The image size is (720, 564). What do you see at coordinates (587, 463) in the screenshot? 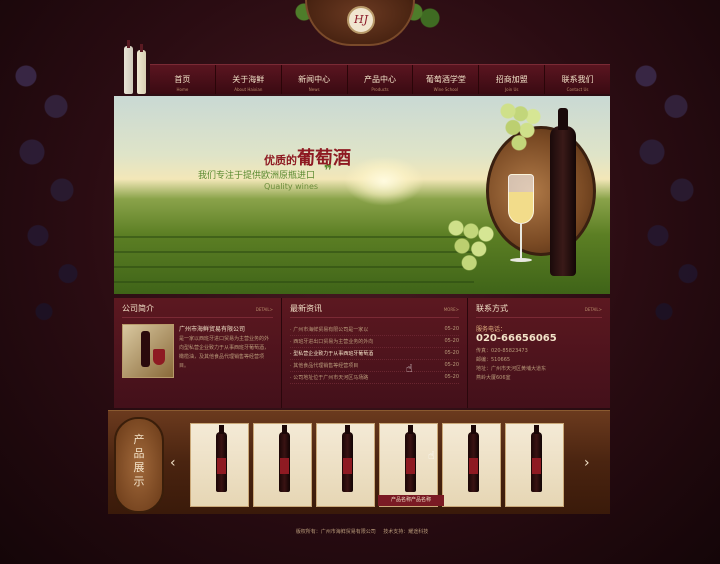
I see `next-arrow-icon: ›` at bounding box center [587, 463].